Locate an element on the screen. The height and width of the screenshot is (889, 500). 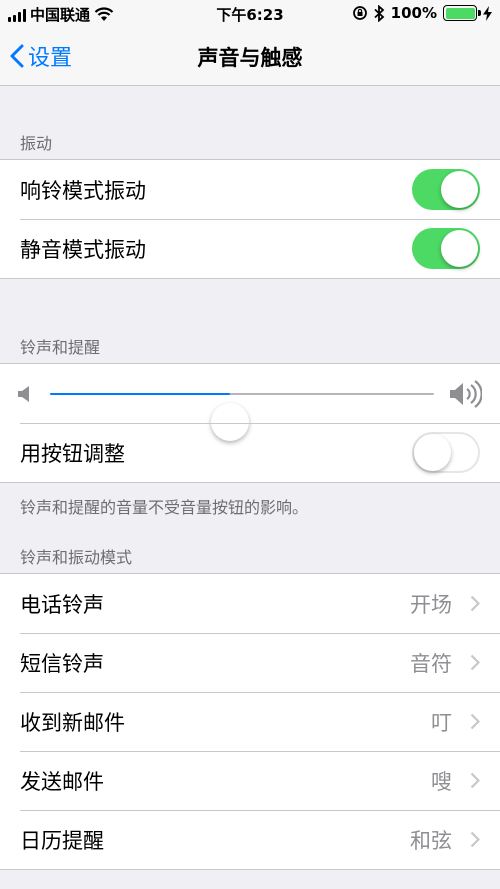
page-title: 声音与触感 is located at coordinates (250, 58).